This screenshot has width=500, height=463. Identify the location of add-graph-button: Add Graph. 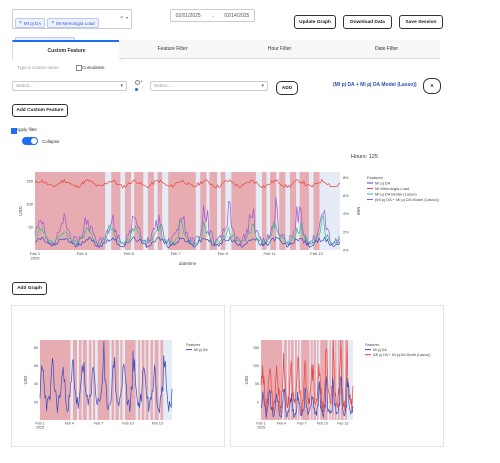
(29, 288).